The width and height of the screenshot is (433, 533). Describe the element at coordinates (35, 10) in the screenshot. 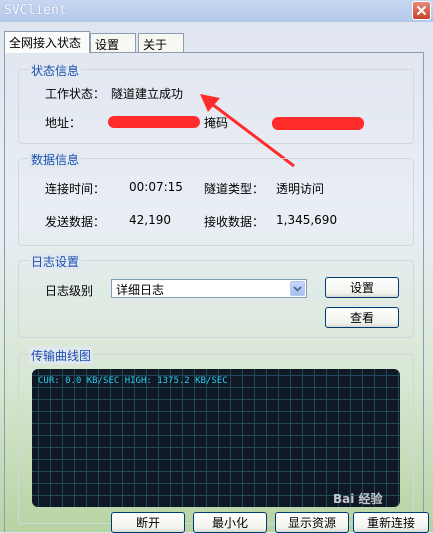

I see `window-title: SVClient` at that location.